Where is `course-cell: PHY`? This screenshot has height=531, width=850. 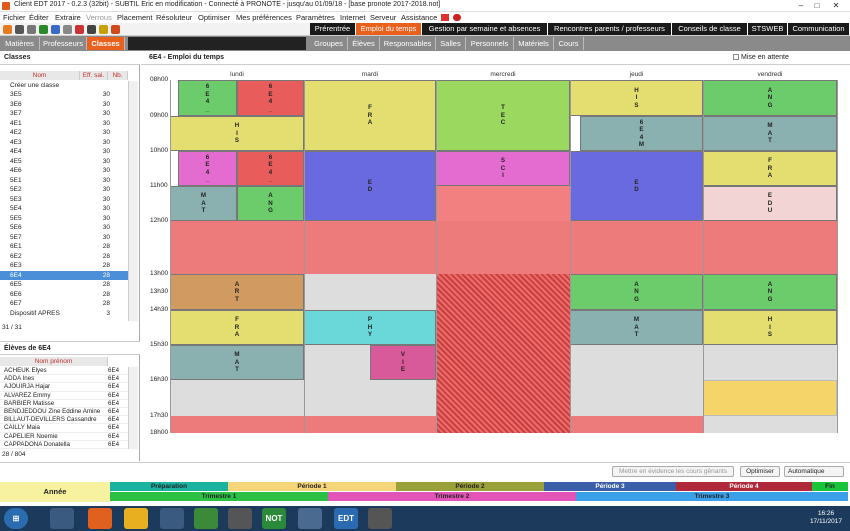 course-cell: PHY is located at coordinates (370, 327).